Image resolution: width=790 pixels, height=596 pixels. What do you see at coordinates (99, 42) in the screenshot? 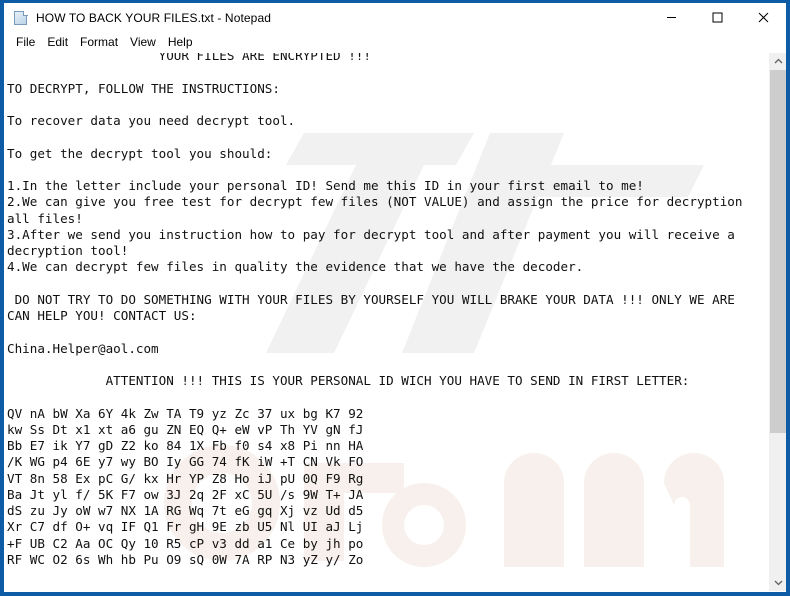
I see `menu-item-format: Format` at bounding box center [99, 42].